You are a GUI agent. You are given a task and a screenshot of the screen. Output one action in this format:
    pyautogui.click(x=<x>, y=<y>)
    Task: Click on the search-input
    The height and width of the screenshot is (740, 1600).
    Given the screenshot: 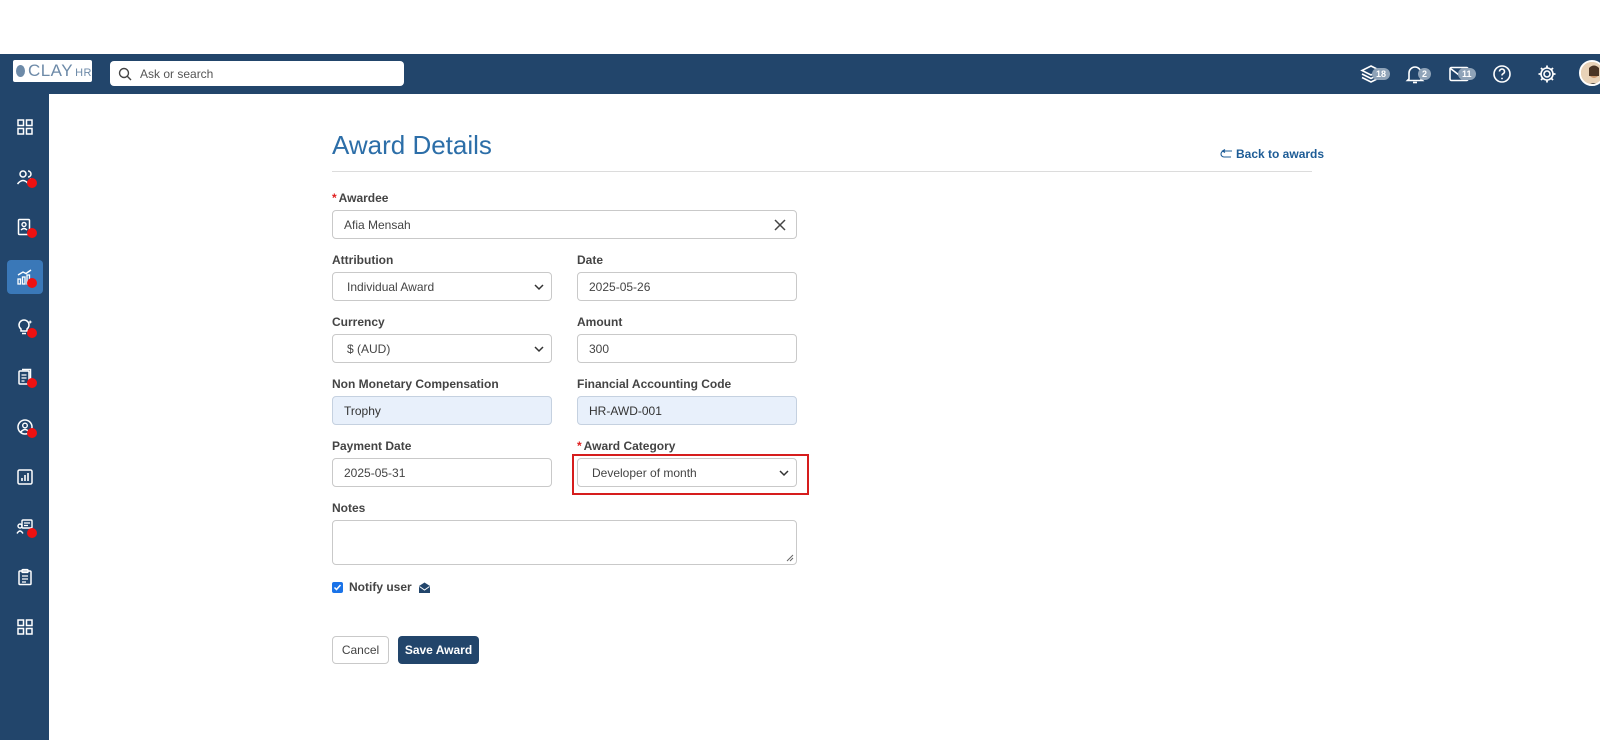 What is the action you would take?
    pyautogui.click(x=265, y=73)
    